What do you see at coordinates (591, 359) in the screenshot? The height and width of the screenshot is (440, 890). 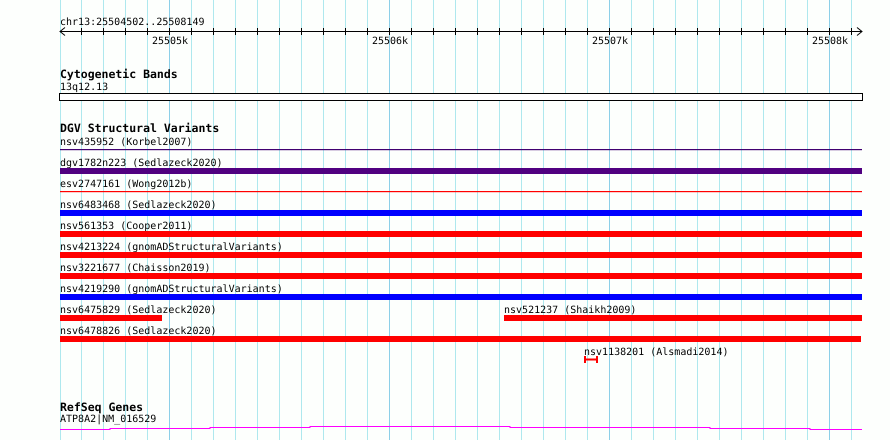 I see `variant-interval` at bounding box center [591, 359].